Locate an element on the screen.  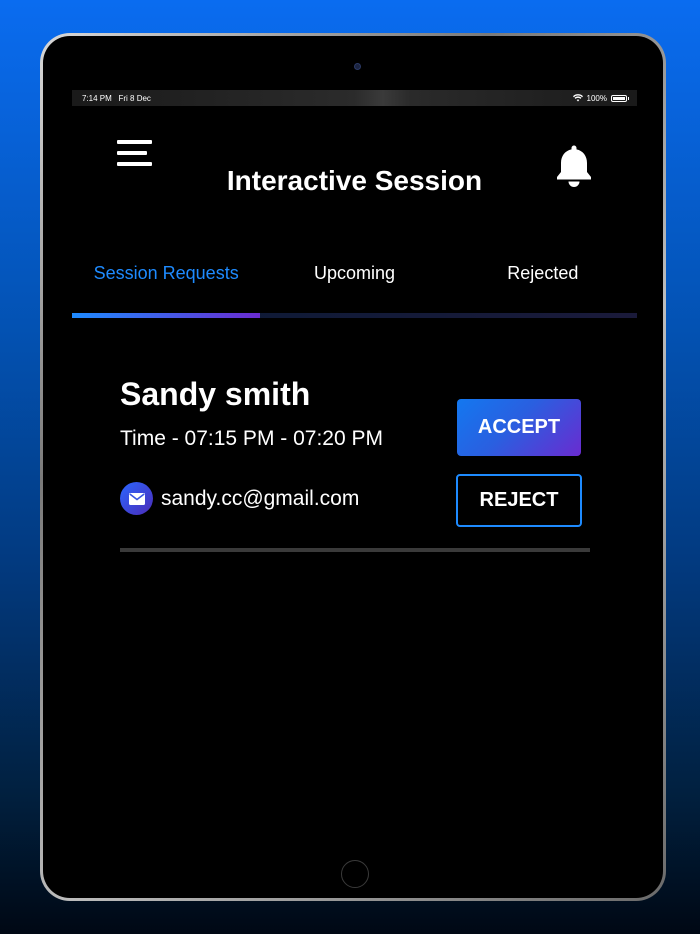
mail-icon is located at coordinates (136, 498).